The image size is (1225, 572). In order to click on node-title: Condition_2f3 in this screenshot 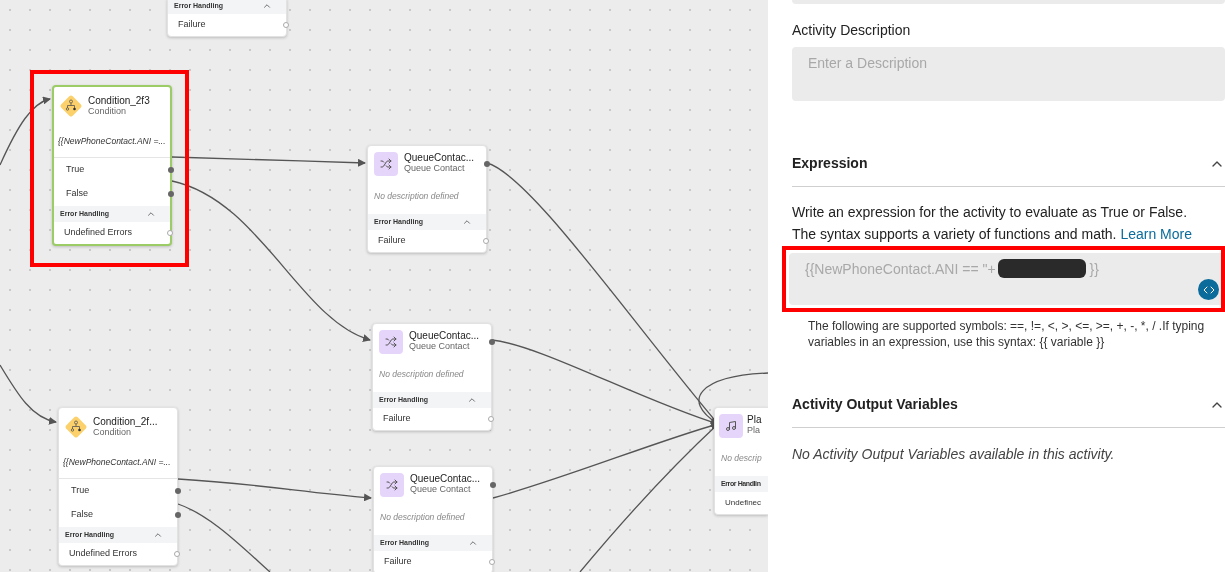, I will do `click(119, 100)`.